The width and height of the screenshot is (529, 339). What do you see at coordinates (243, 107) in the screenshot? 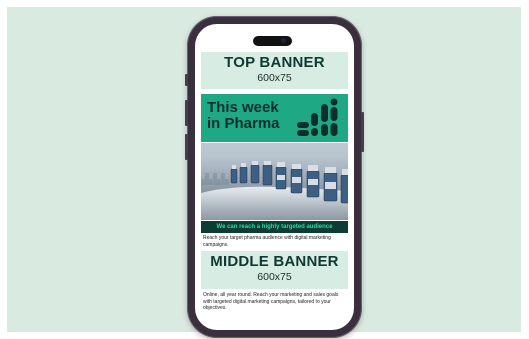
I see `hero-title-line1: This week` at bounding box center [243, 107].